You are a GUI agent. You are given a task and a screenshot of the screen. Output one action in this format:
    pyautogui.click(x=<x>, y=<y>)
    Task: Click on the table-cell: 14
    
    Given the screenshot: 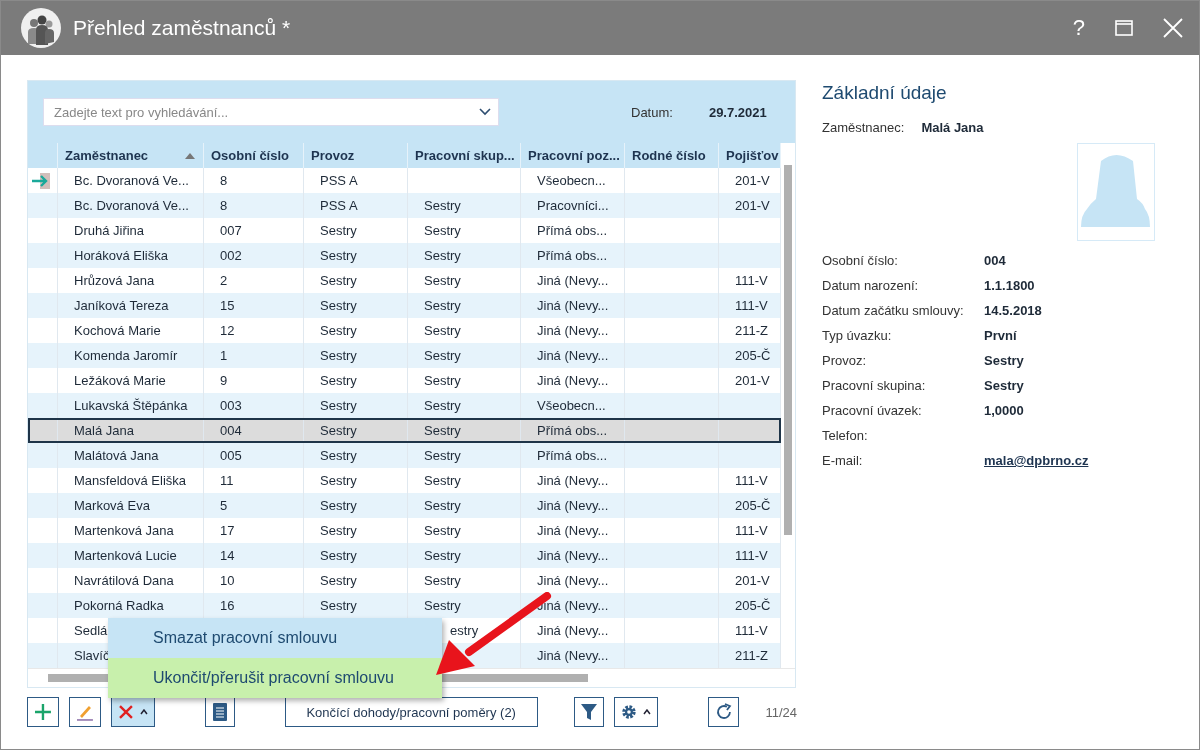 What is the action you would take?
    pyautogui.click(x=227, y=555)
    